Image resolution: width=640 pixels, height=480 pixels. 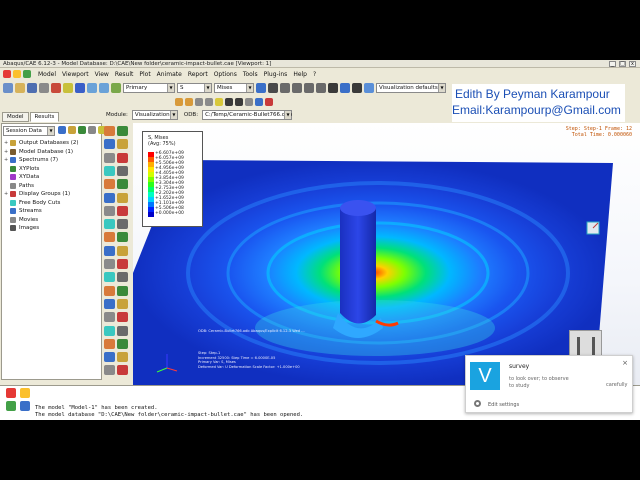 What do you see at coordinates (285, 88) in the screenshot?
I see `rotate-view-icon` at bounding box center [285, 88].